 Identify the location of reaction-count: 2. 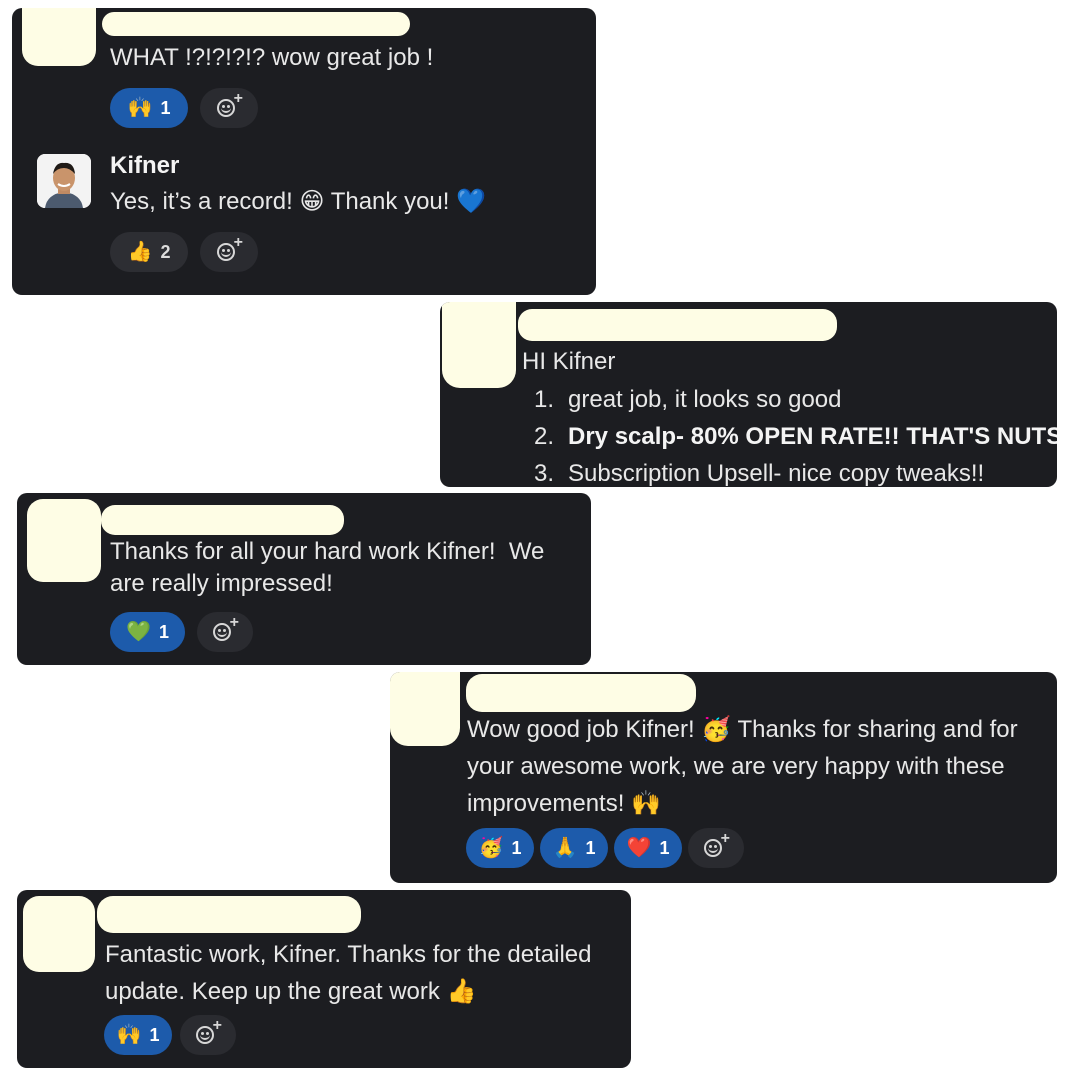
(165, 251).